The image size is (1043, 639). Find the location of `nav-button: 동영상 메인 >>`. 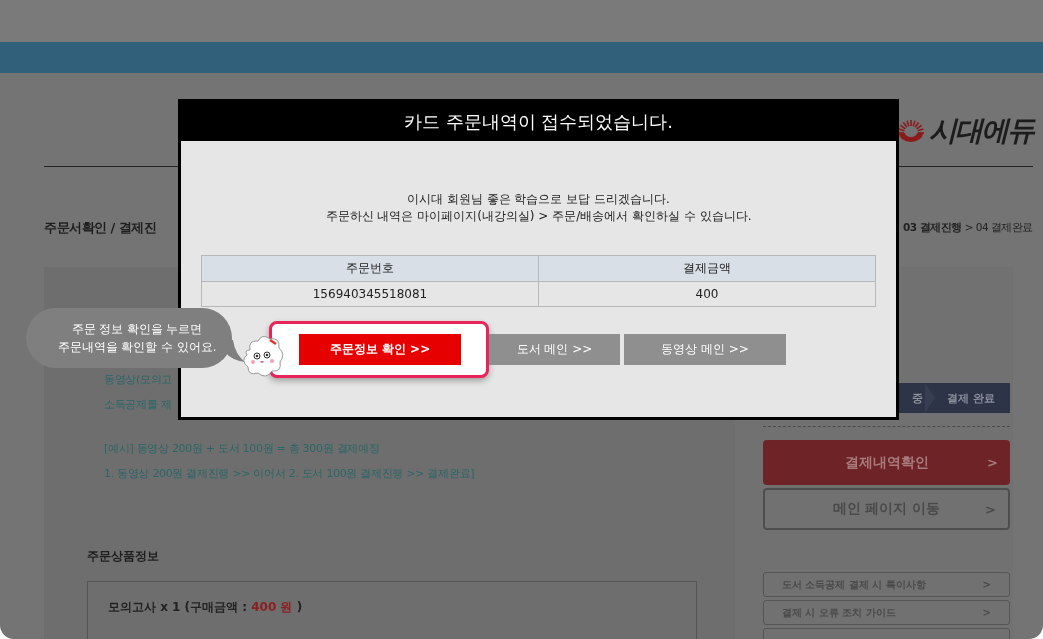

nav-button: 동영상 메인 >> is located at coordinates (705, 349).